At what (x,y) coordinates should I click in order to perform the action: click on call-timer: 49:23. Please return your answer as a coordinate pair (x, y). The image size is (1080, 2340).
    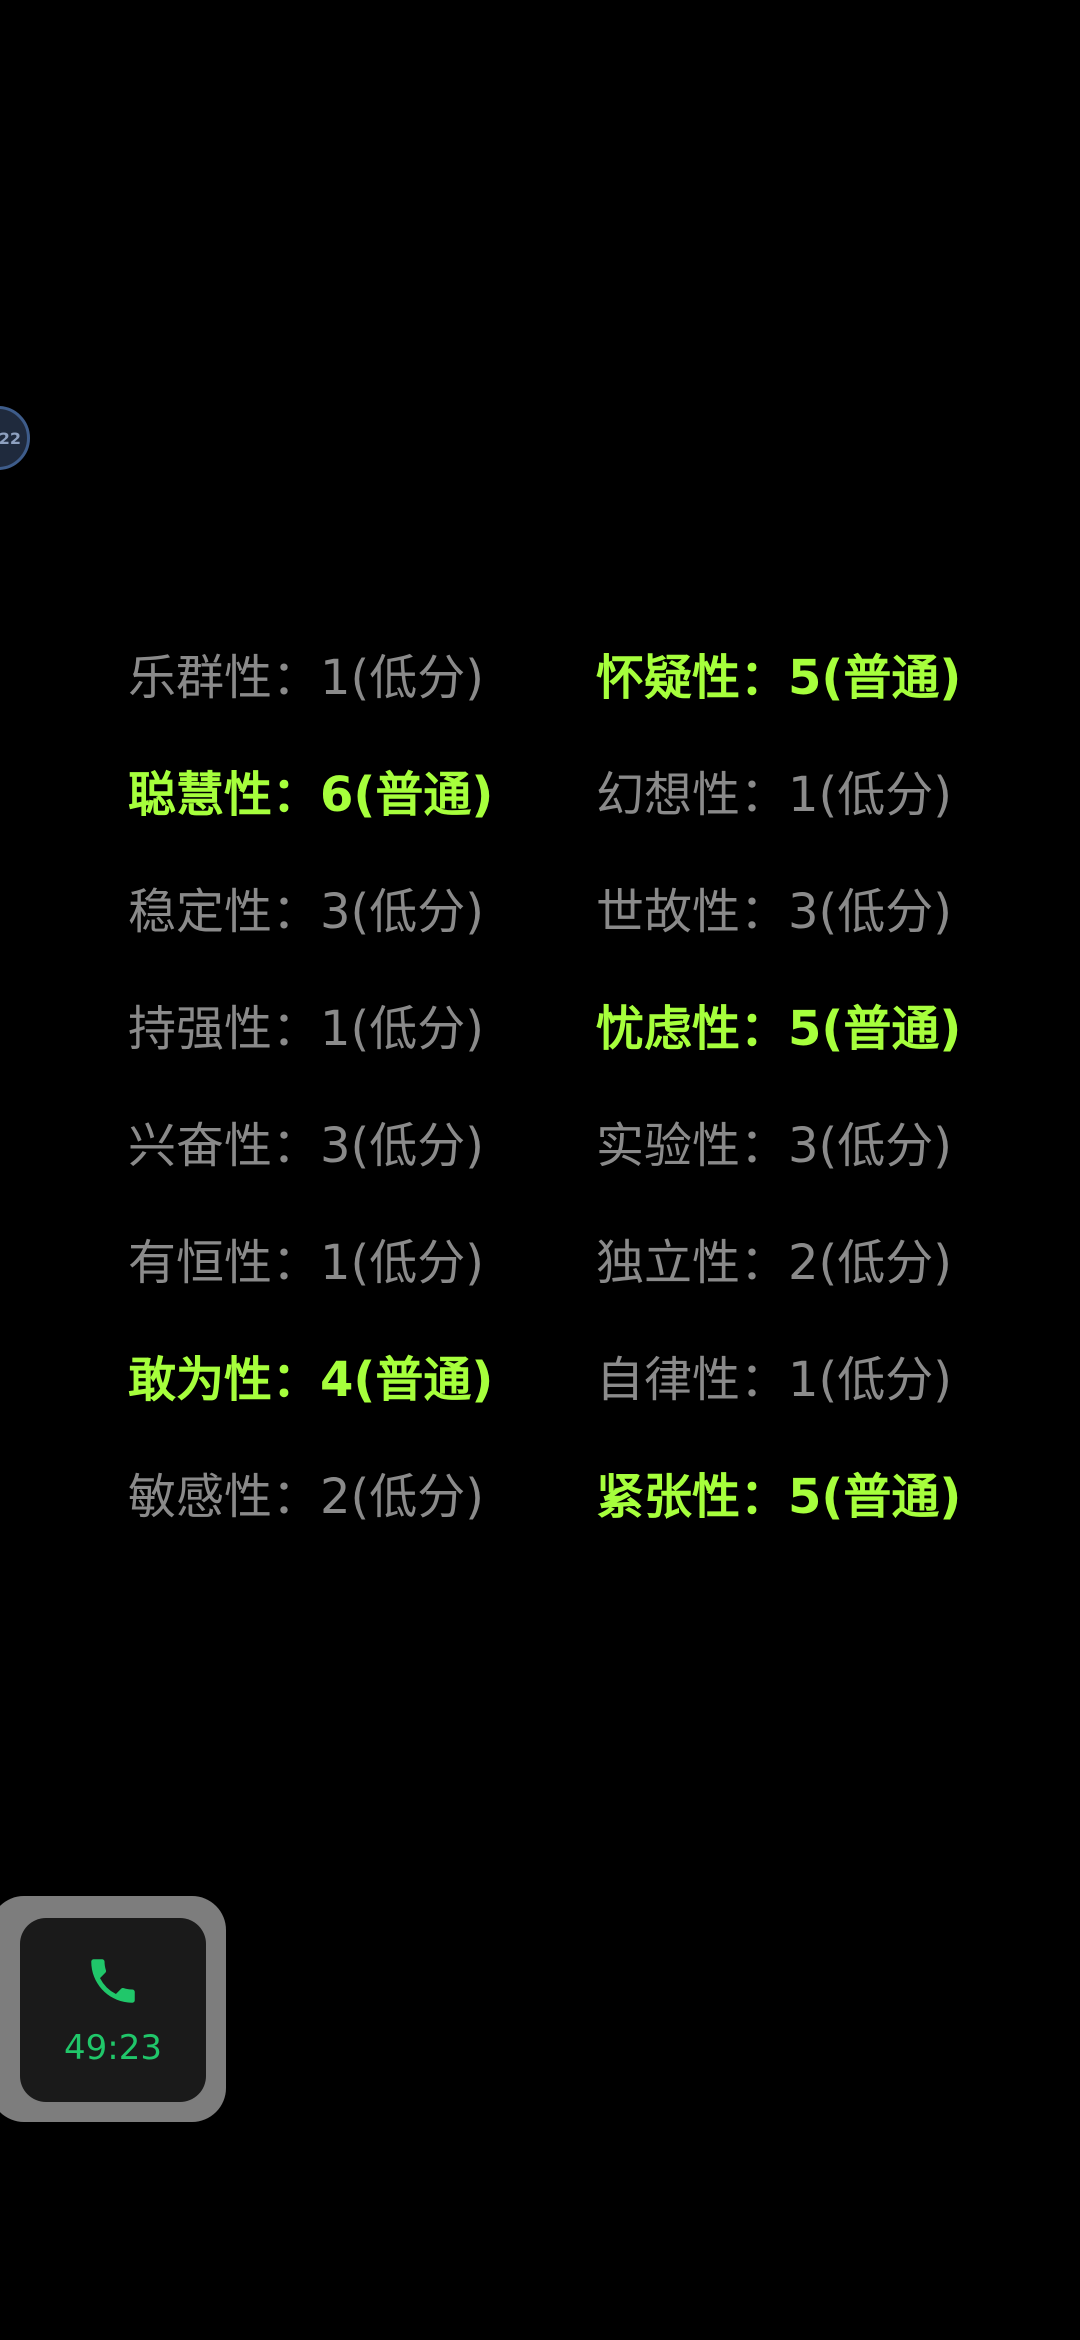
    Looking at the image, I should click on (113, 2048).